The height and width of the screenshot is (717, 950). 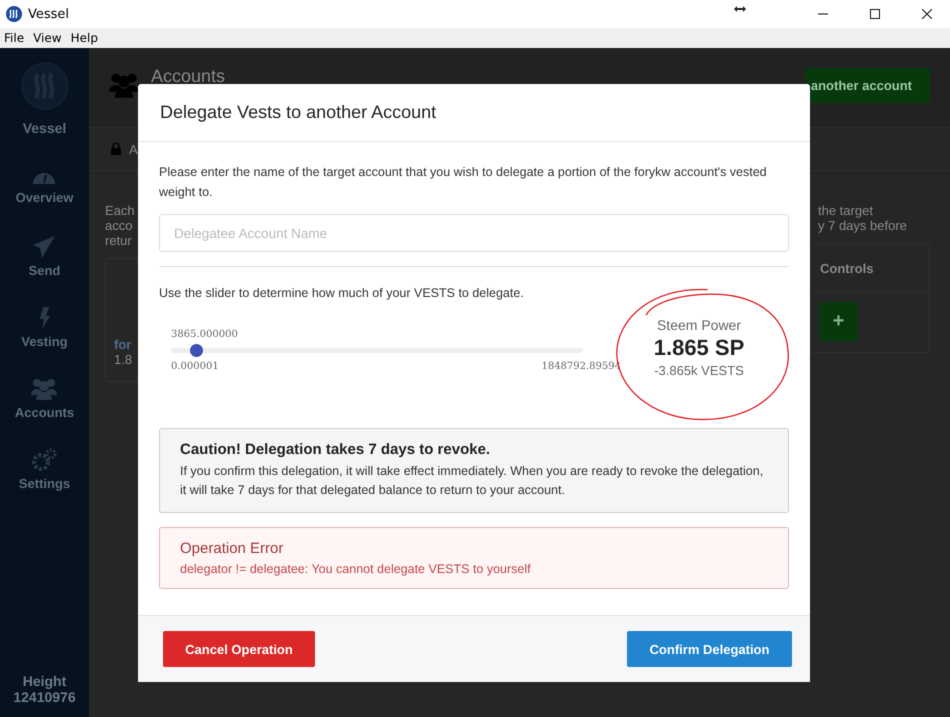 I want to click on sidebar-item: Accounts, so click(x=44, y=398).